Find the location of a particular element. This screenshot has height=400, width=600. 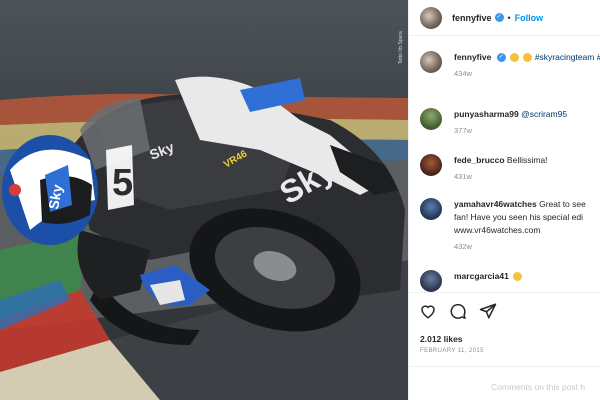

comment-username: marcgarcia41 is located at coordinates (481, 276).